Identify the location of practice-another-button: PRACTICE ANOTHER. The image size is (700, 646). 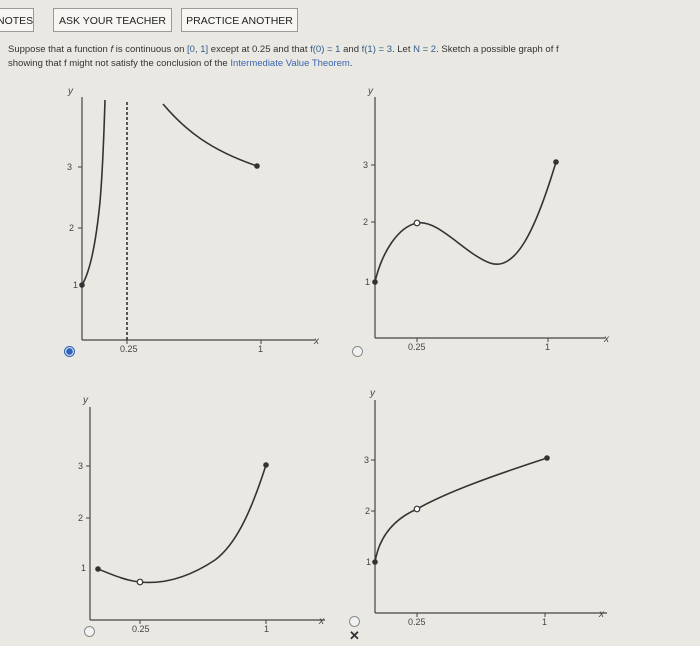
(239, 20).